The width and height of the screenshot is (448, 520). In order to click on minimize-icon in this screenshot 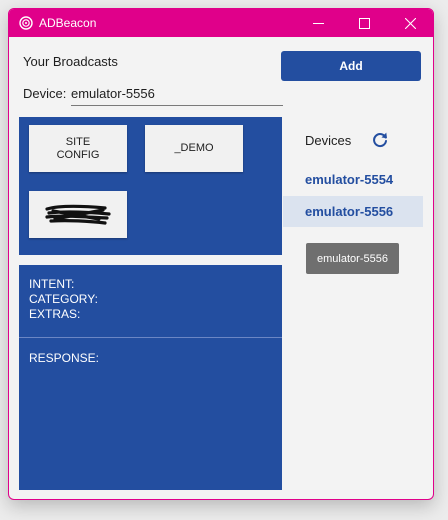, I will do `click(318, 23)`.